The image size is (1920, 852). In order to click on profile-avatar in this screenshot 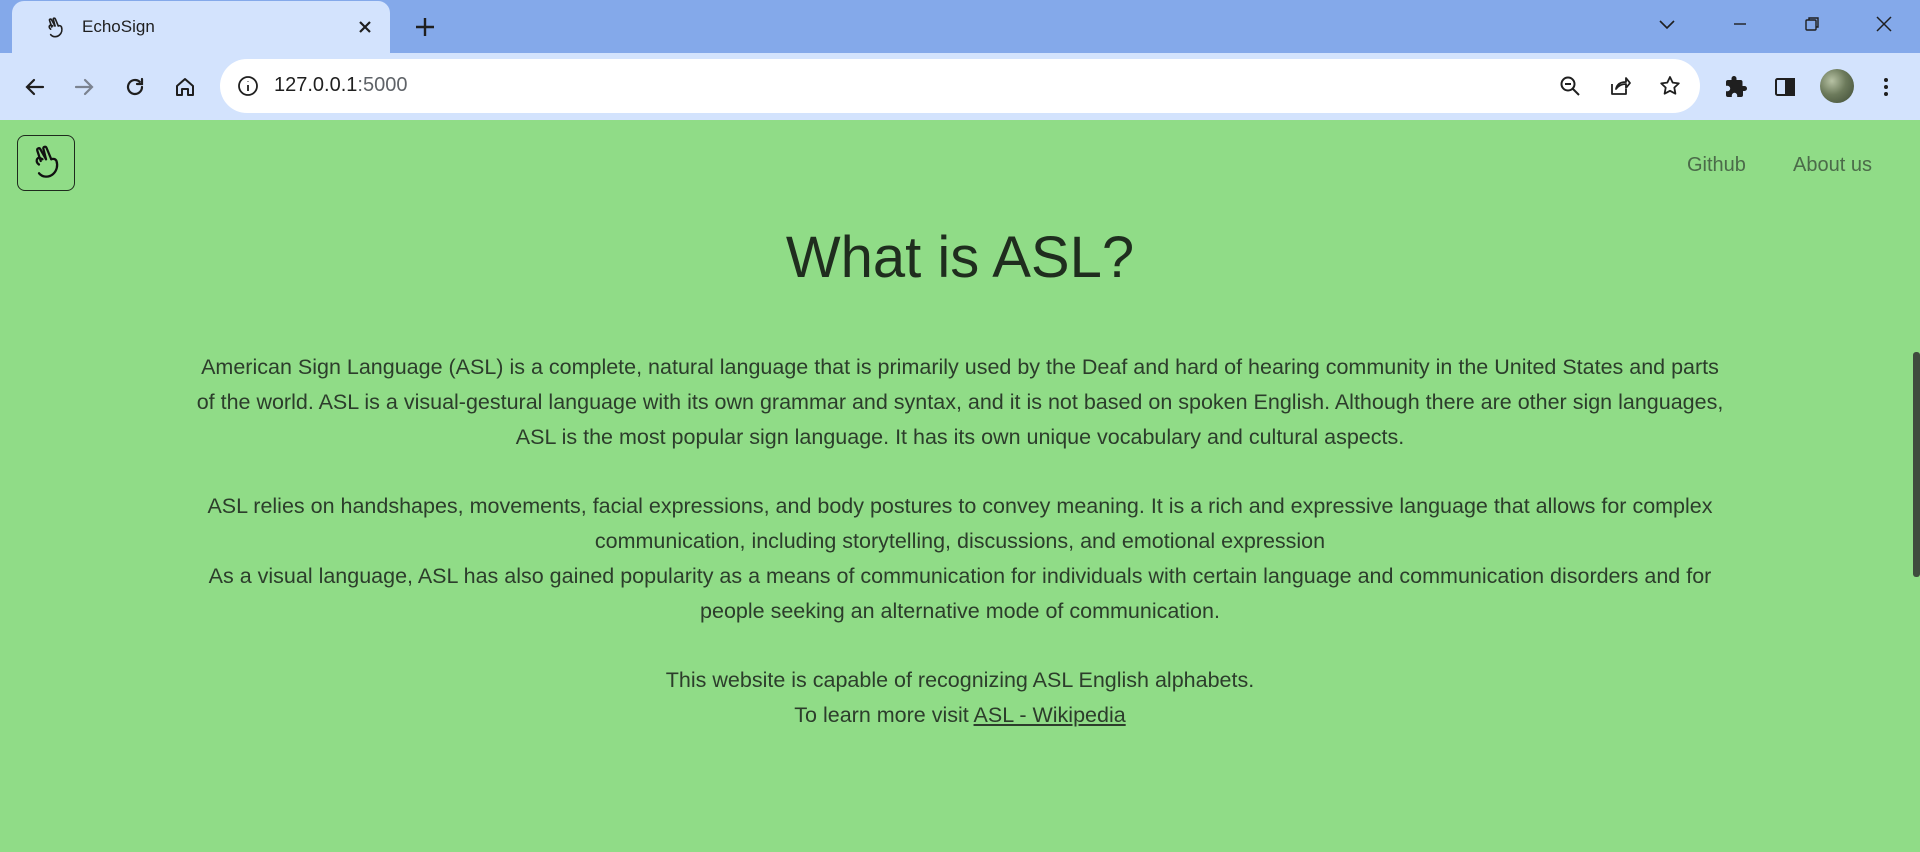, I will do `click(1837, 86)`.